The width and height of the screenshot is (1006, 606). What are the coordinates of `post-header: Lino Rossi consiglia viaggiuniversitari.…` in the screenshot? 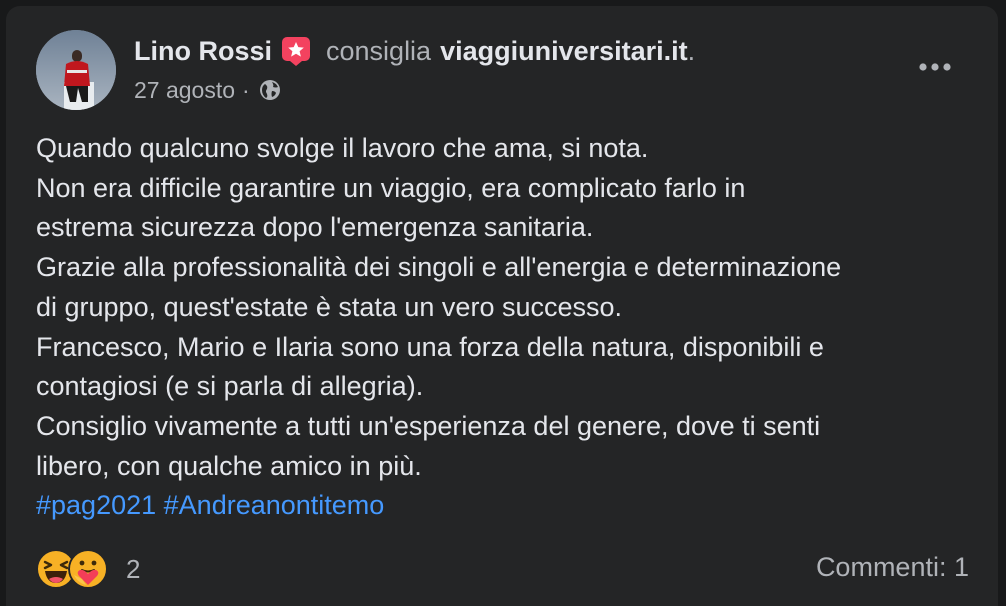 It's located at (414, 51).